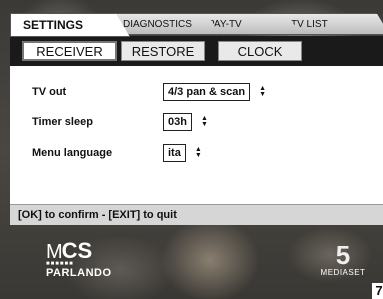  I want to click on footer-hint-bar: [OK] to confirm - [EXIT] to quit, so click(196, 214).